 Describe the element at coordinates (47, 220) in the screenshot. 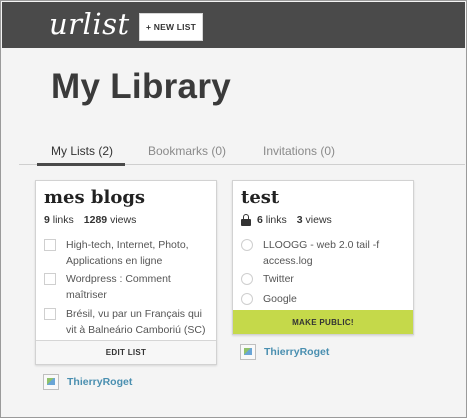

I see `links-count: 9` at that location.